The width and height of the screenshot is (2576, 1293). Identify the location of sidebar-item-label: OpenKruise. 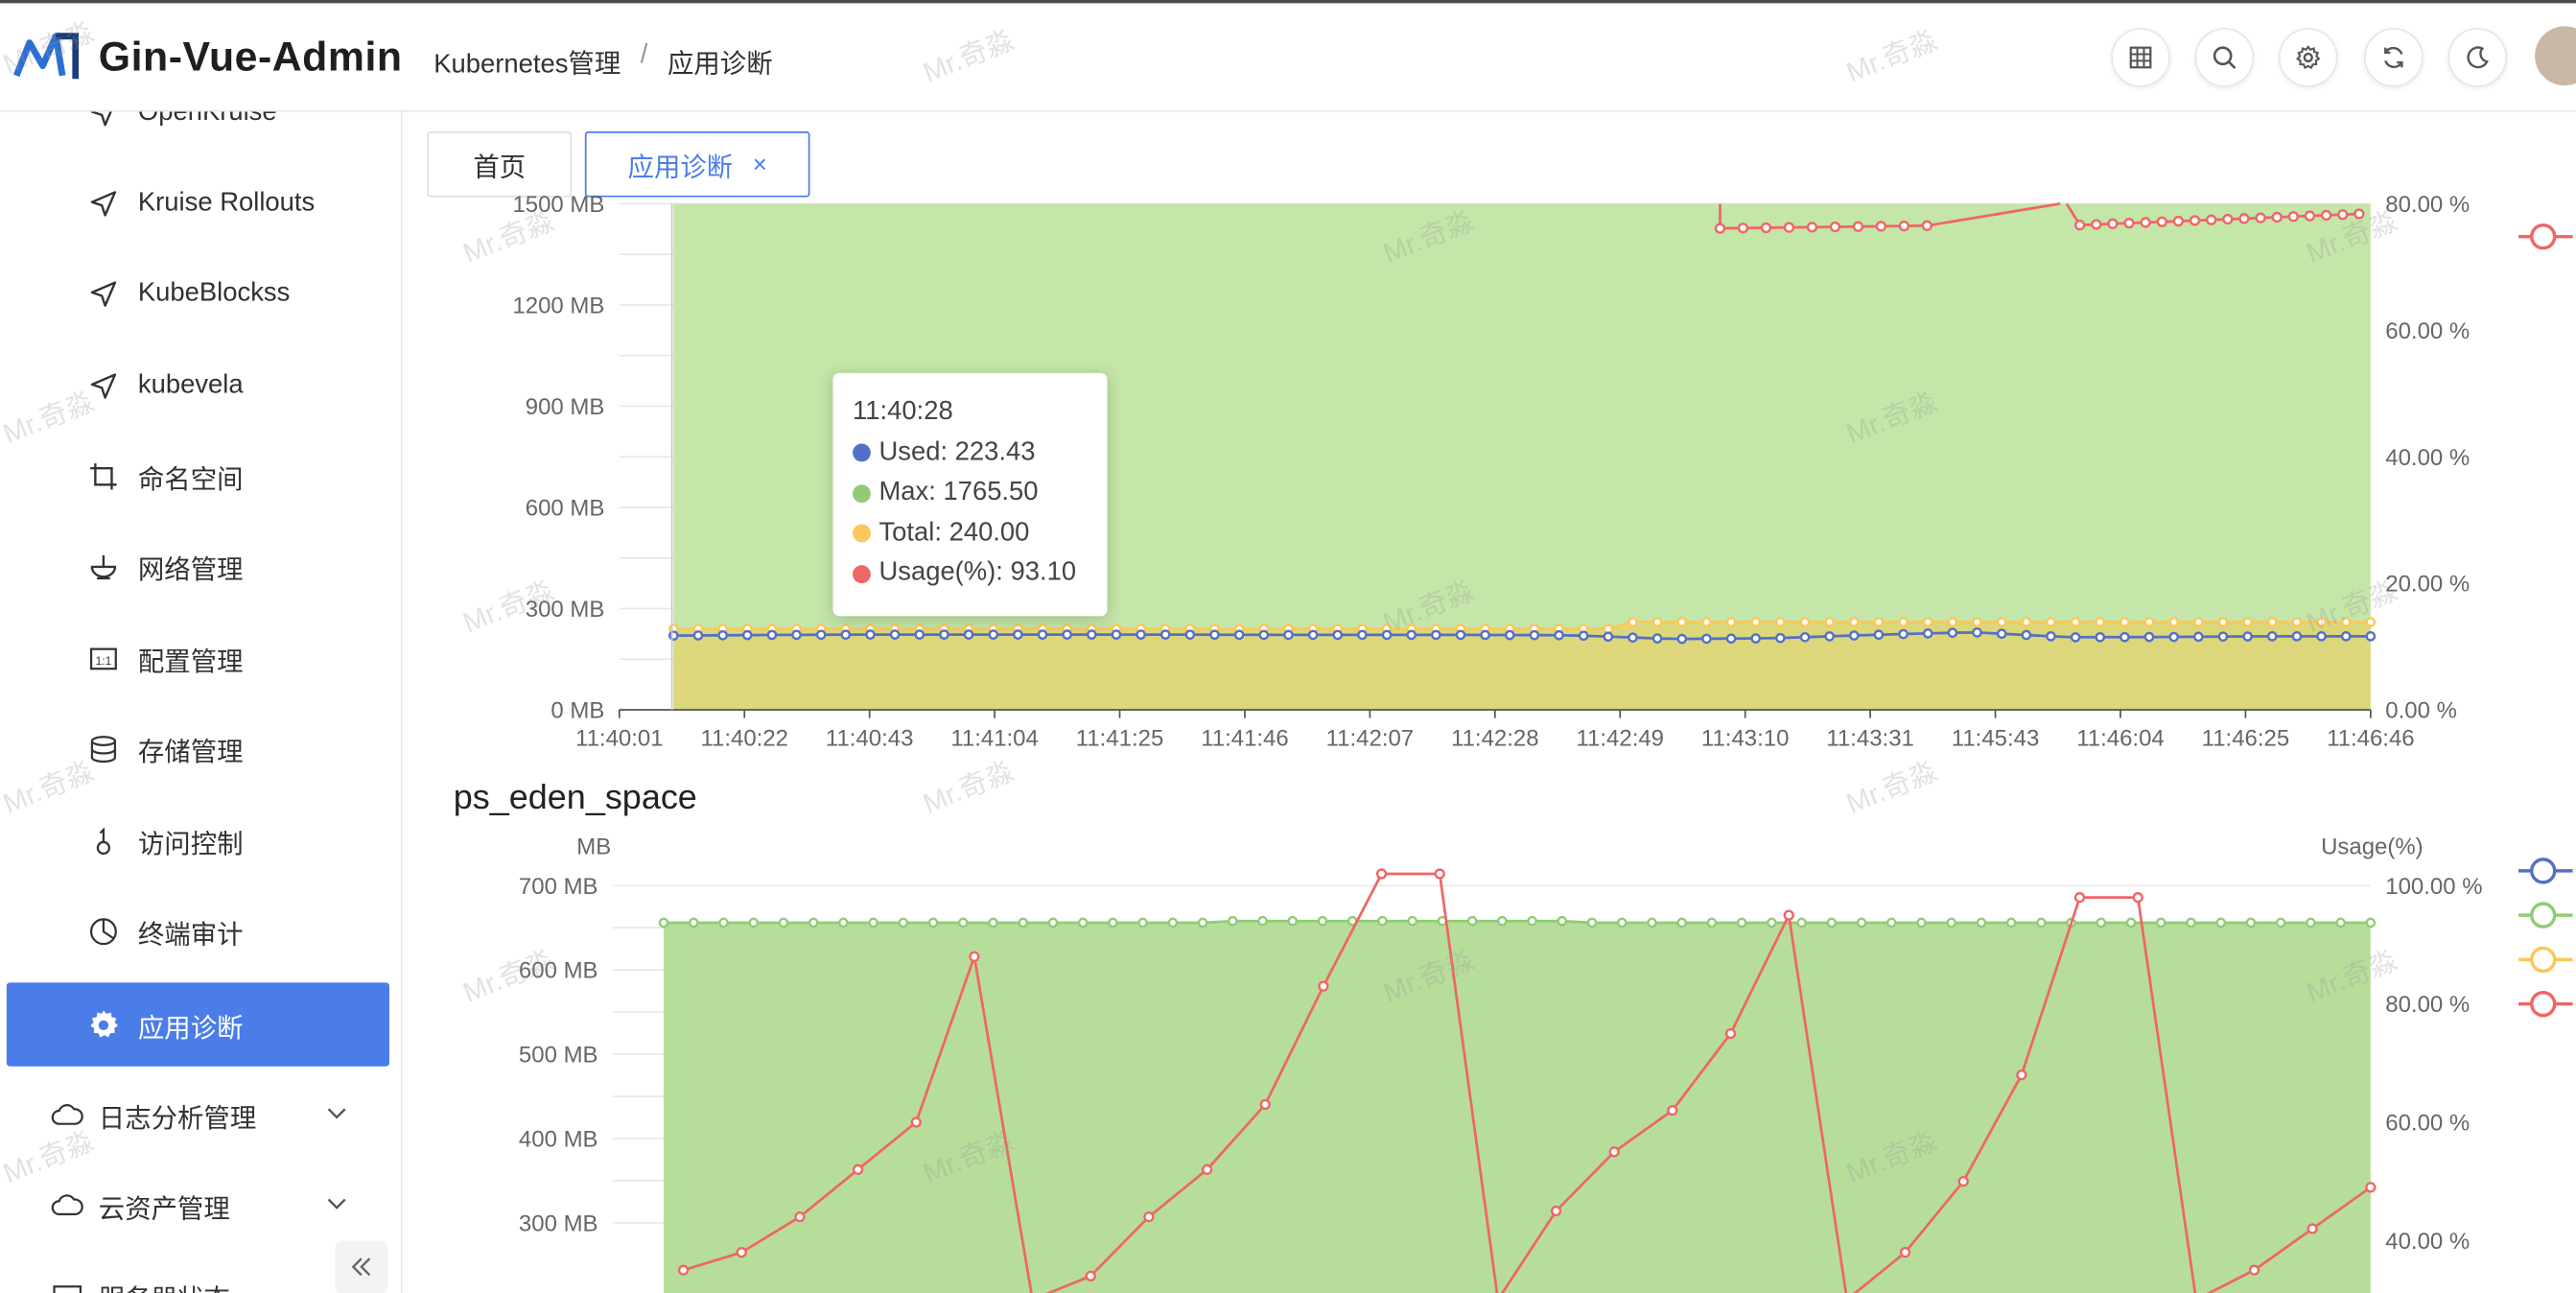
(207, 119).